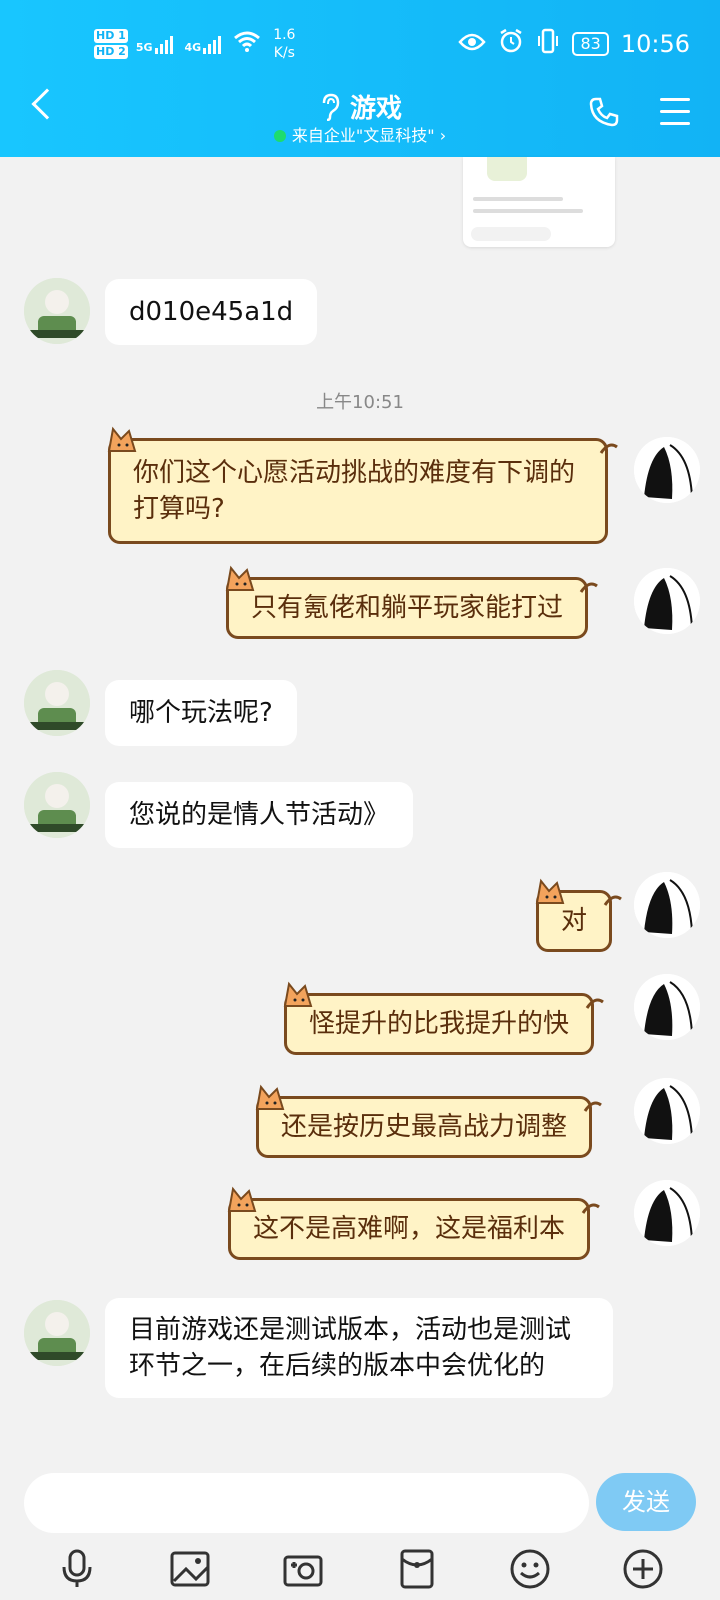 This screenshot has width=720, height=1600. I want to click on message-bubble: 哪个玩法呢?, so click(201, 713).